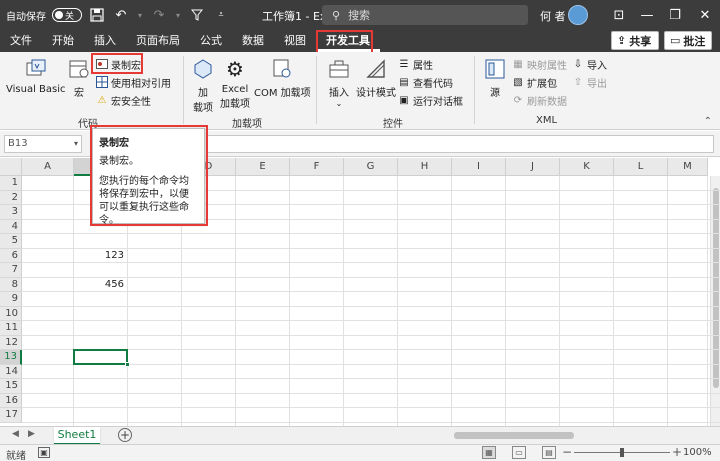 This screenshot has height=461, width=720. I want to click on row-header-9: 9, so click(11, 299).